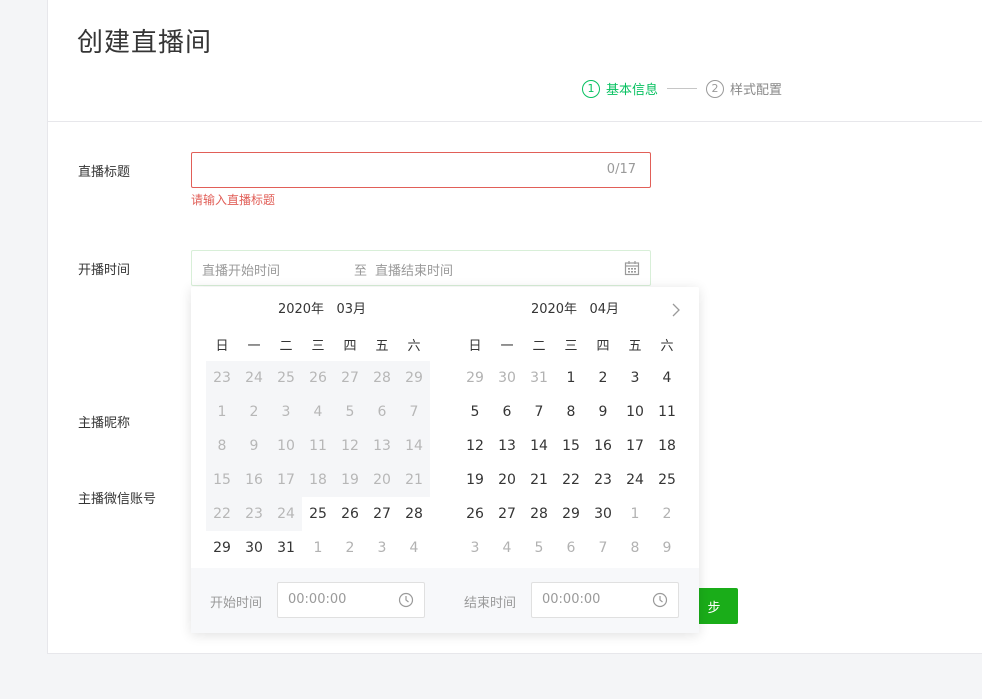 The height and width of the screenshot is (699, 982). What do you see at coordinates (414, 269) in the screenshot?
I see `end-time-placeholder: 直播结束时间` at bounding box center [414, 269].